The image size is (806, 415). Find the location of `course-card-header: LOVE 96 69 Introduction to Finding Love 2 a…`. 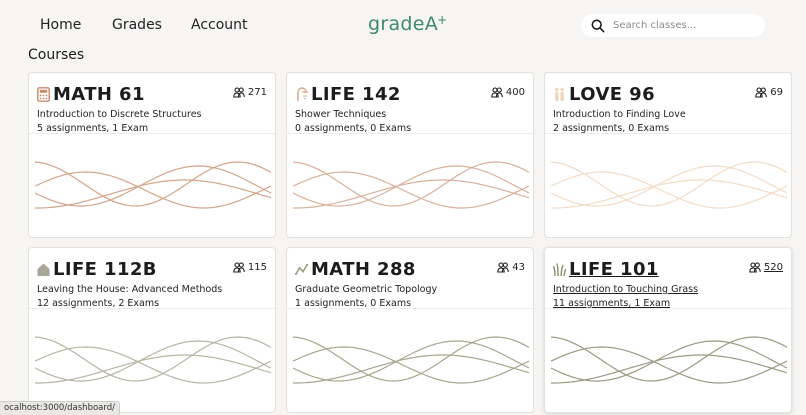

course-card-header: LOVE 96 69 Introduction to Finding Love 2 a… is located at coordinates (668, 109).